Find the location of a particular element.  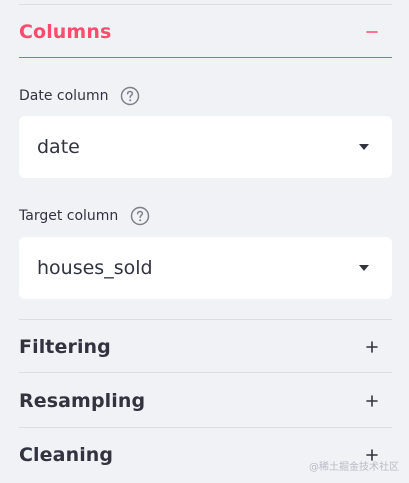

date-column-label: Date column is located at coordinates (64, 96).